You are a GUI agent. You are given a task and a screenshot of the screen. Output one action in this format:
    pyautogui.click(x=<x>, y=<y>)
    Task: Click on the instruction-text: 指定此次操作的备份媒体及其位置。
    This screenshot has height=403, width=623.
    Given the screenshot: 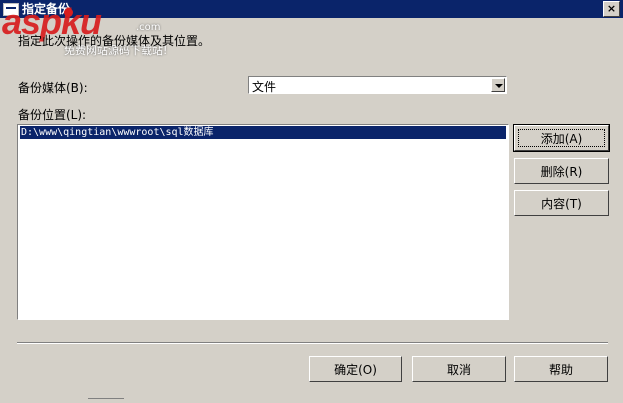 What is the action you would take?
    pyautogui.click(x=114, y=41)
    